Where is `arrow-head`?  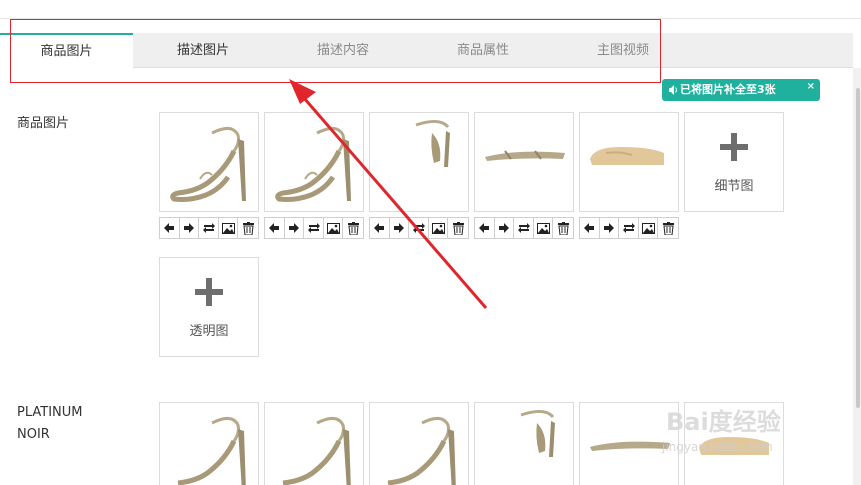
arrow-head is located at coordinates (302, 91).